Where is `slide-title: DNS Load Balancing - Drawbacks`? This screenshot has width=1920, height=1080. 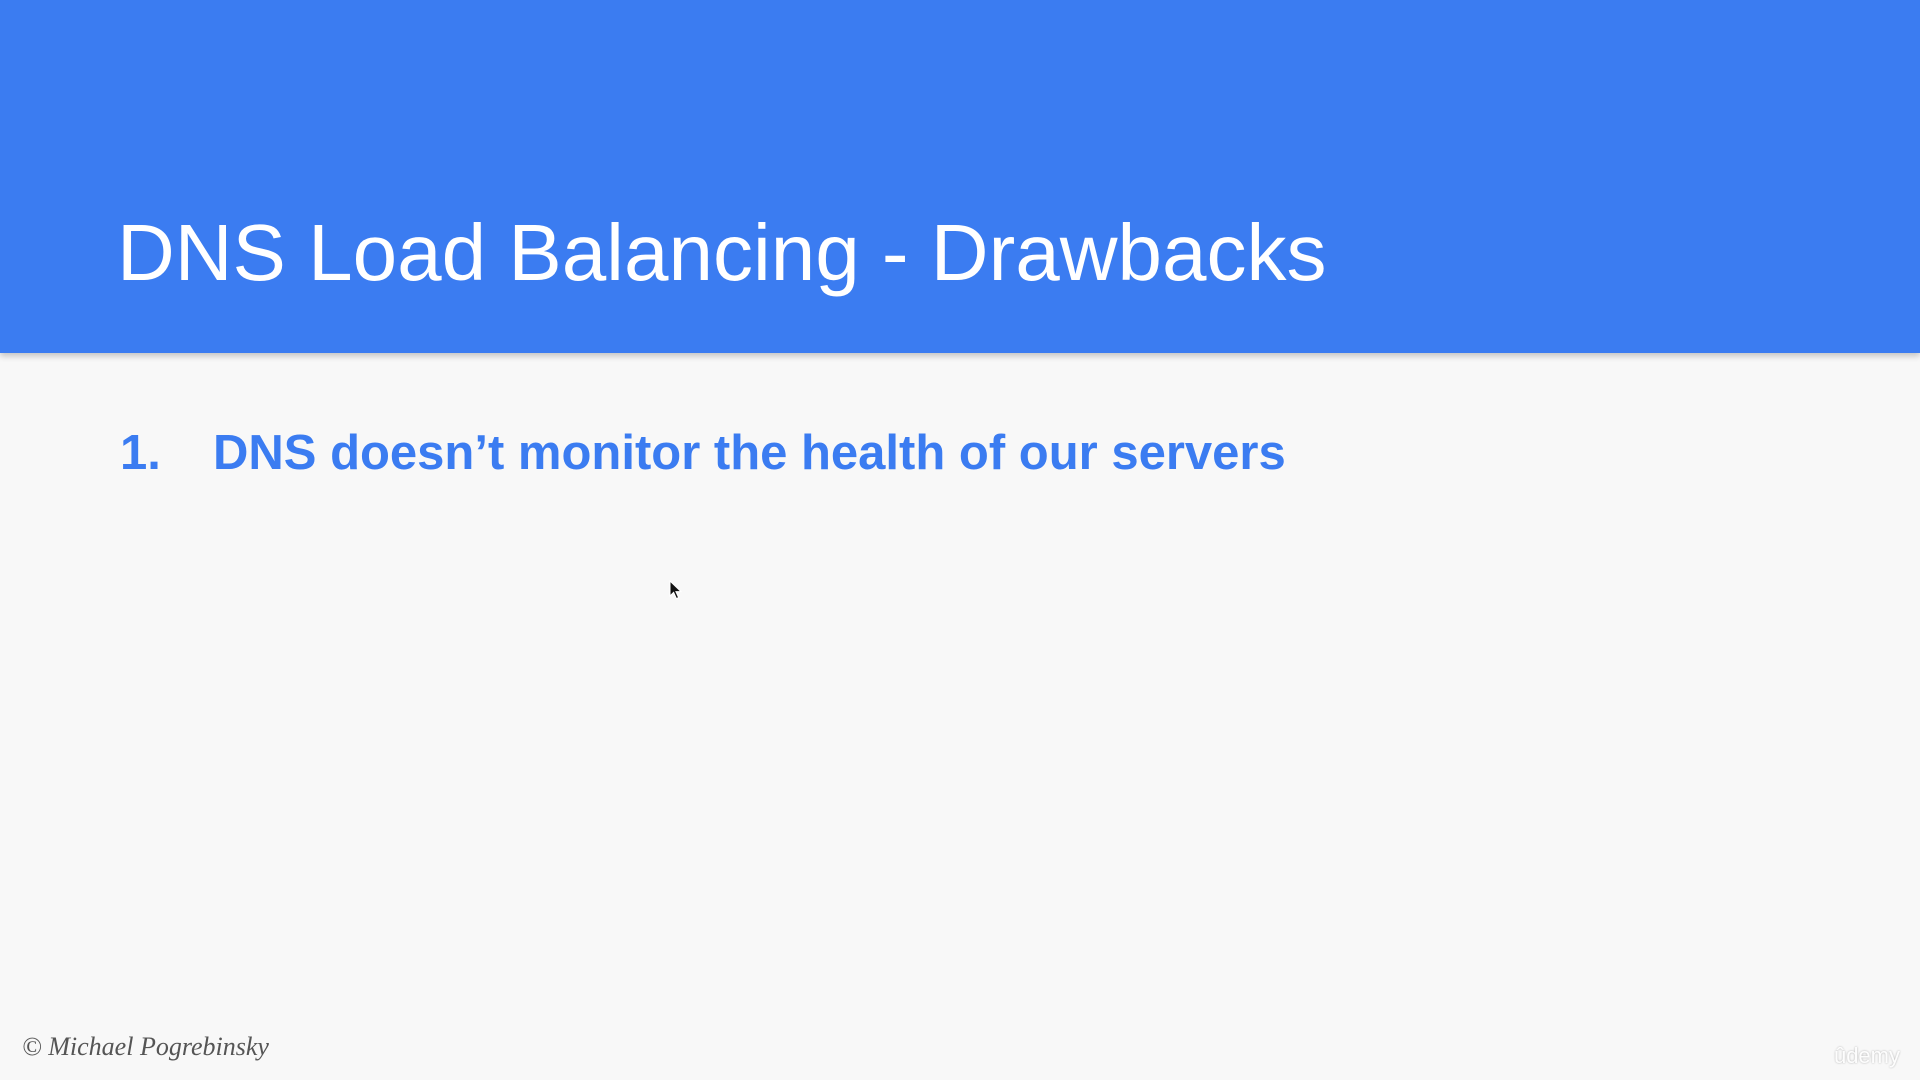
slide-title: DNS Load Balancing - Drawbacks is located at coordinates (722, 252).